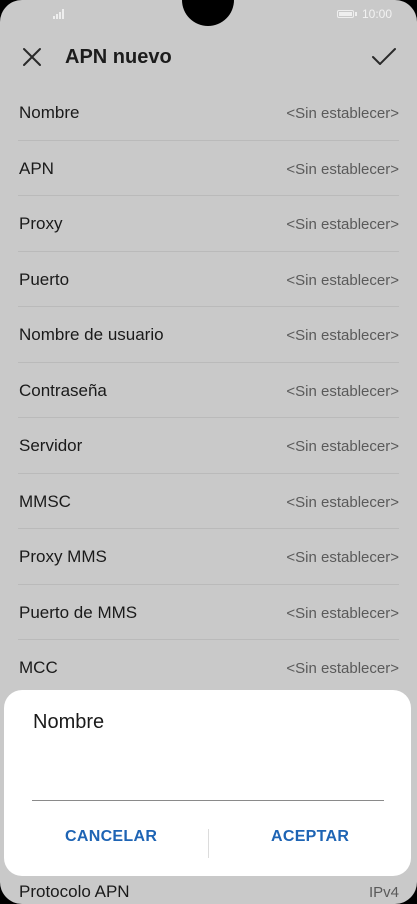  I want to click on item-label: Nombre de usuario, so click(91, 334).